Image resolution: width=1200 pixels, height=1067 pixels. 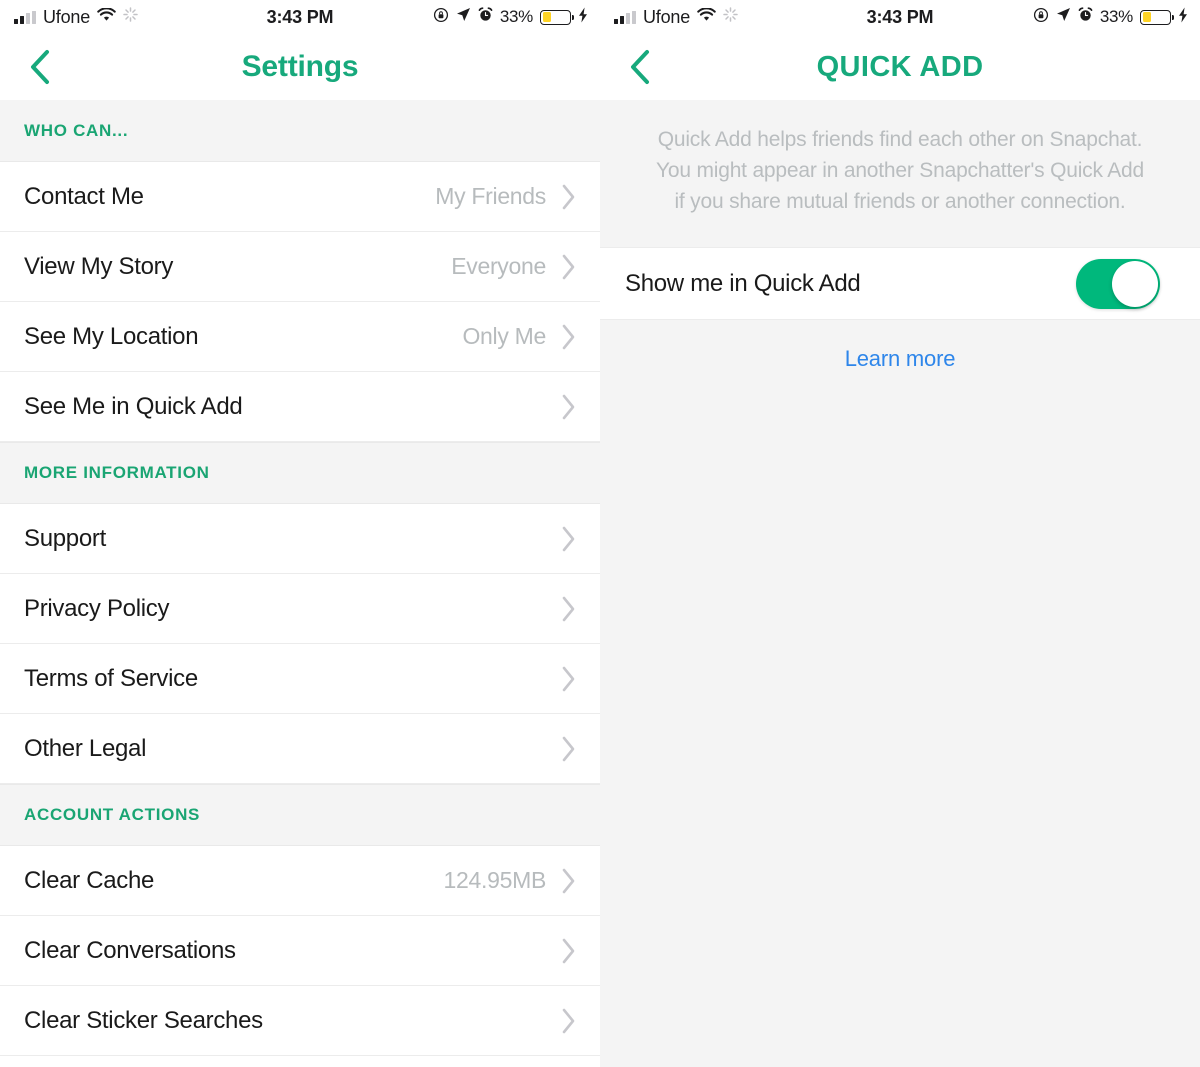 I want to click on settings-row-see-my-location: See My Location Only Me, so click(x=300, y=337).